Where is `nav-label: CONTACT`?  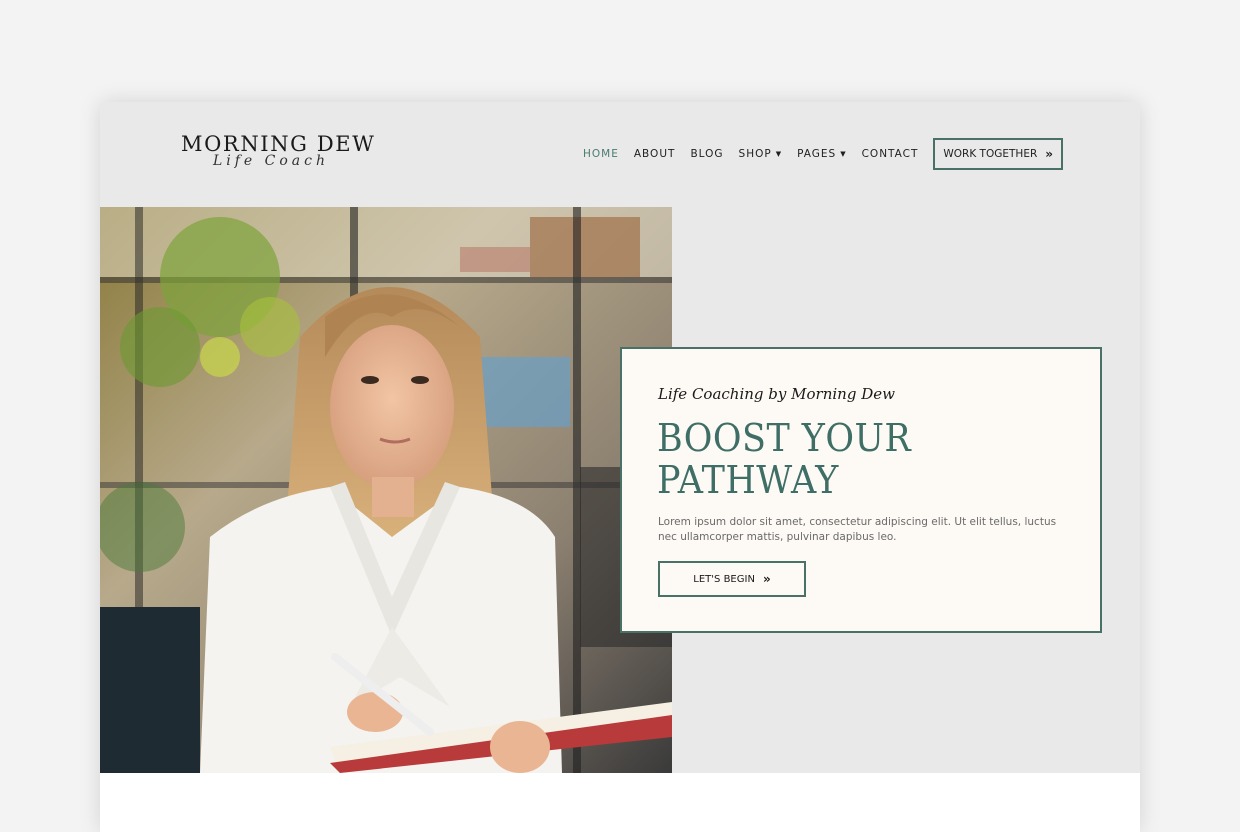 nav-label: CONTACT is located at coordinates (890, 154).